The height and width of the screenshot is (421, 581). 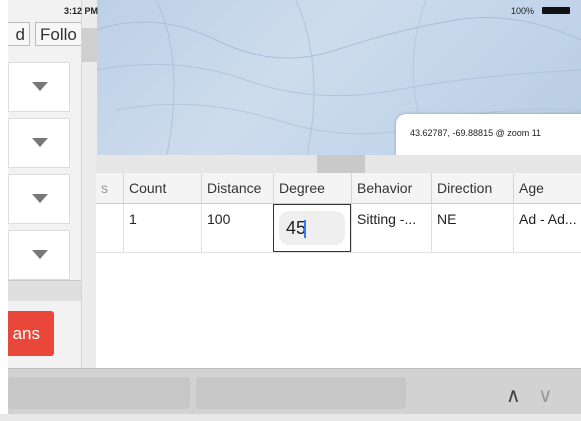 I want to click on vertical-scrollbar, so click(x=89, y=184).